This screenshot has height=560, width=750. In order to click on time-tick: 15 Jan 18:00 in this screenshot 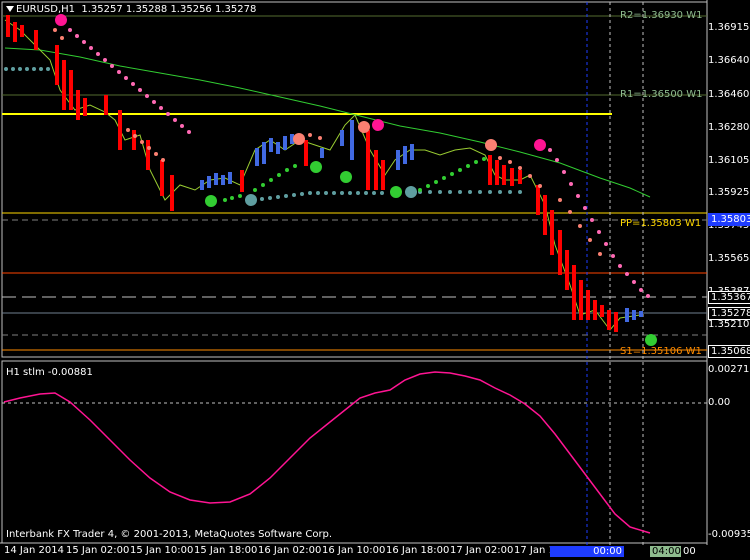, I will do `click(226, 550)`.